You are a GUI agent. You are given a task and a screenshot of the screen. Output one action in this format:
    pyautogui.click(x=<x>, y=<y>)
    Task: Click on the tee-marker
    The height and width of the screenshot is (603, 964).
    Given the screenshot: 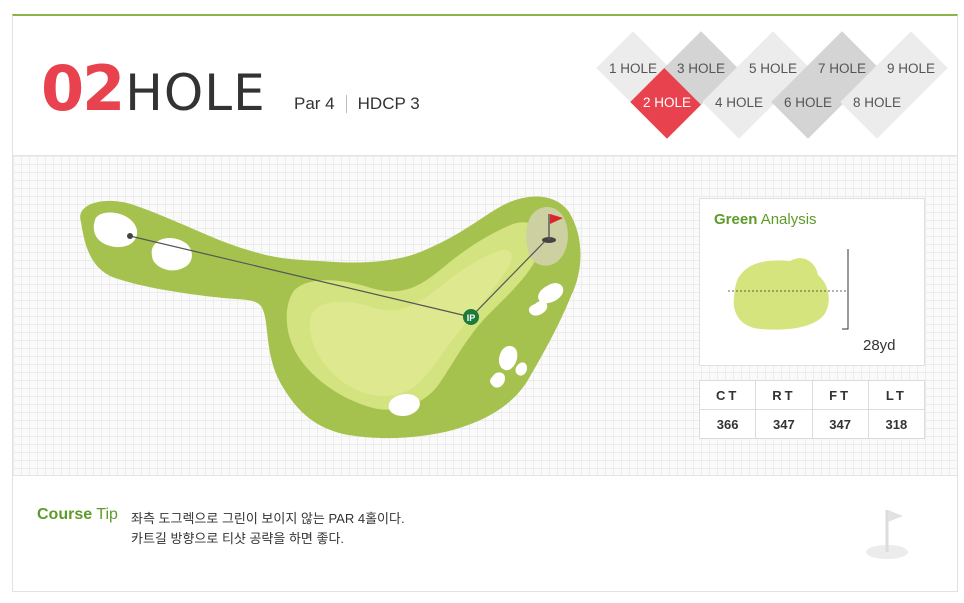 What is the action you would take?
    pyautogui.click(x=130, y=236)
    